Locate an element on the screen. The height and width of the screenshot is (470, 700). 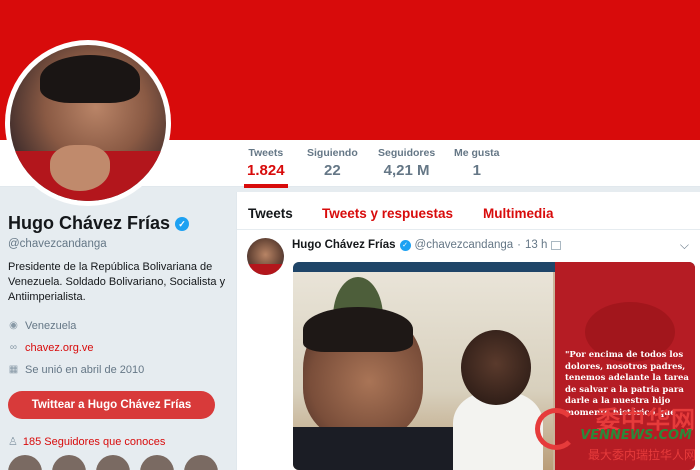
profile-name: Hugo Chávez Frías is located at coordinates (89, 223).